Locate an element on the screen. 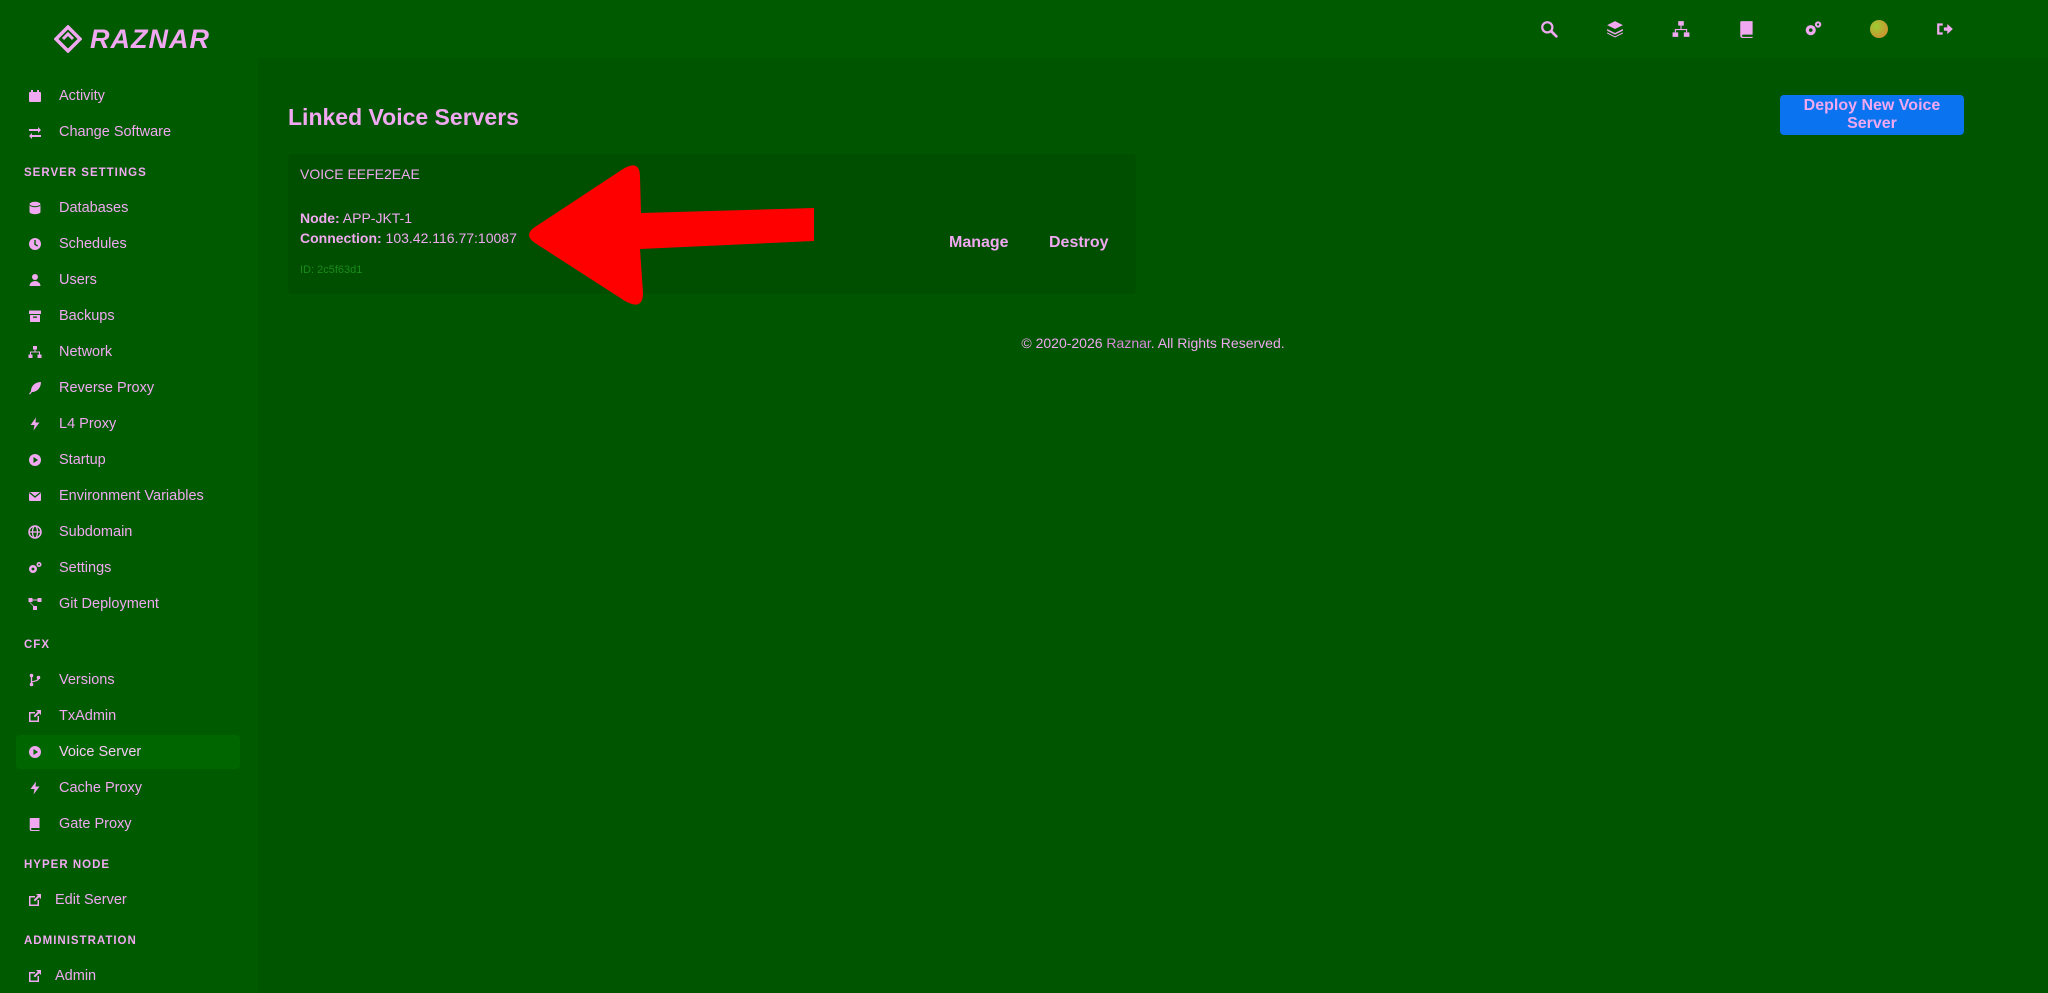 Image resolution: width=2048 pixels, height=993 pixels. sidebar-item-label: Databases is located at coordinates (94, 208).